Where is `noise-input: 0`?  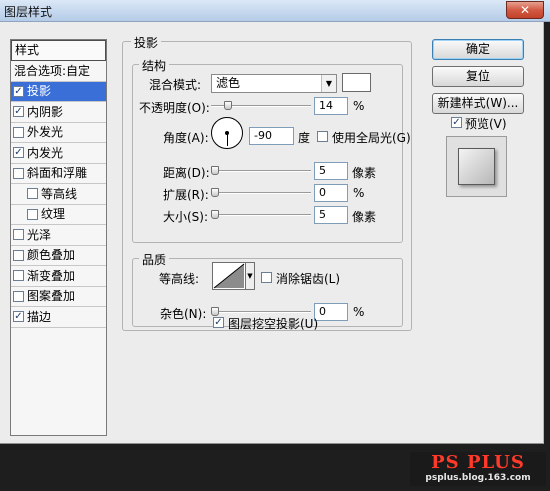 noise-input: 0 is located at coordinates (331, 312).